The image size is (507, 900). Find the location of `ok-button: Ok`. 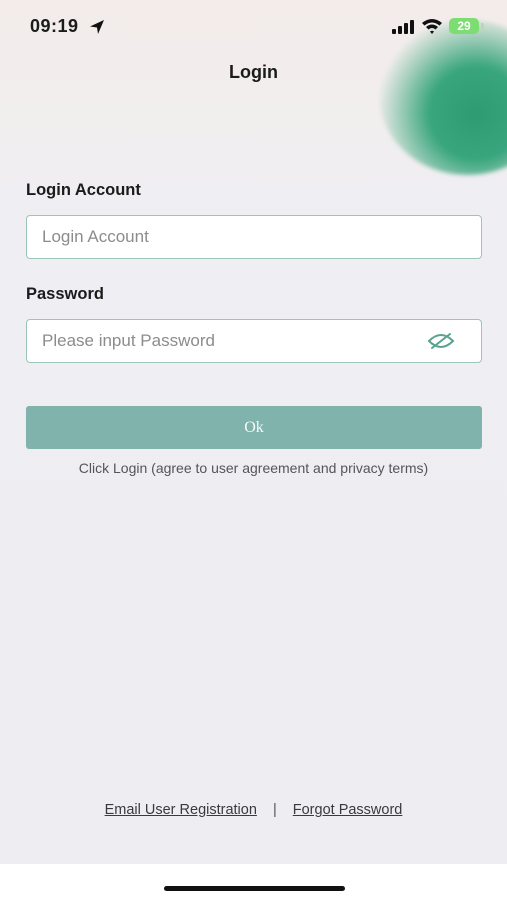

ok-button: Ok is located at coordinates (254, 427).